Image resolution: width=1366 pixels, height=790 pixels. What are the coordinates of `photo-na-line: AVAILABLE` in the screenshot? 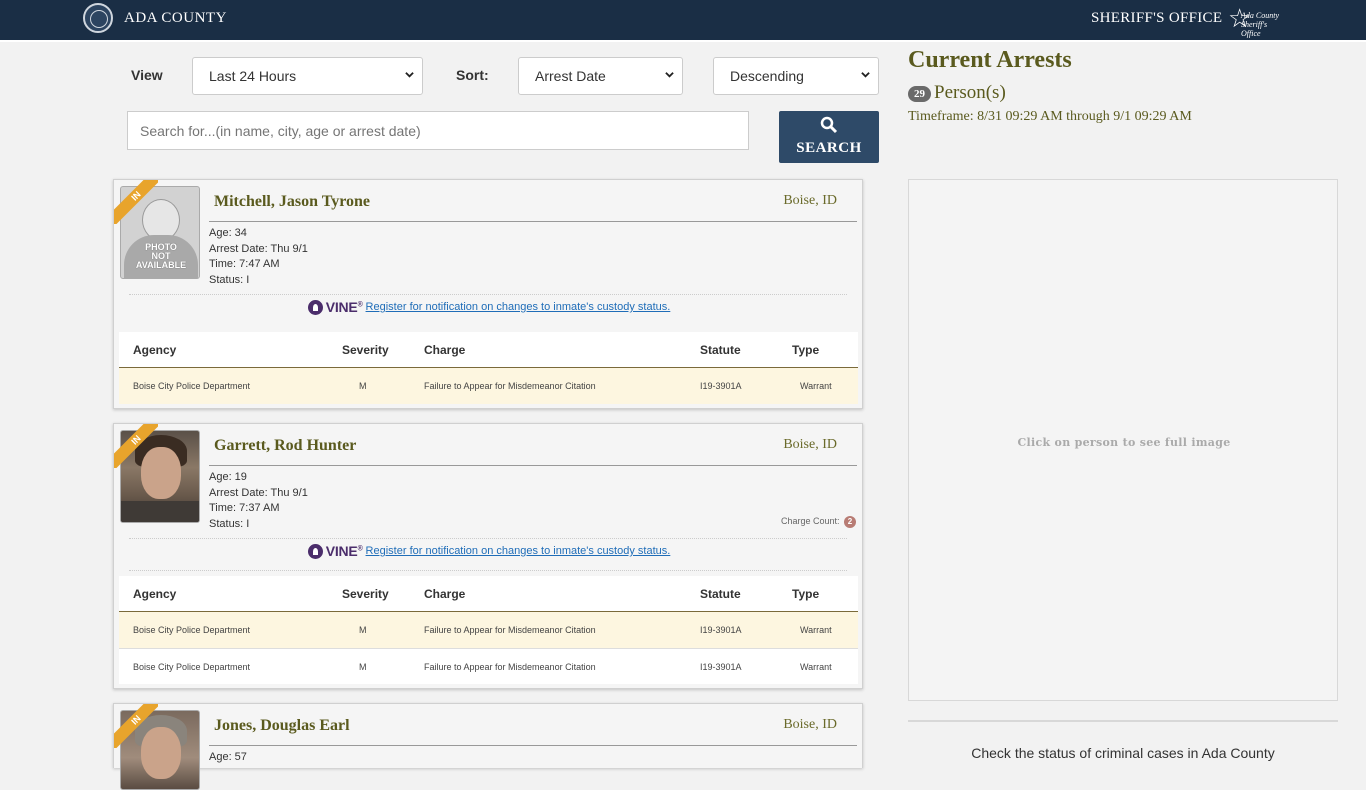 It's located at (161, 265).